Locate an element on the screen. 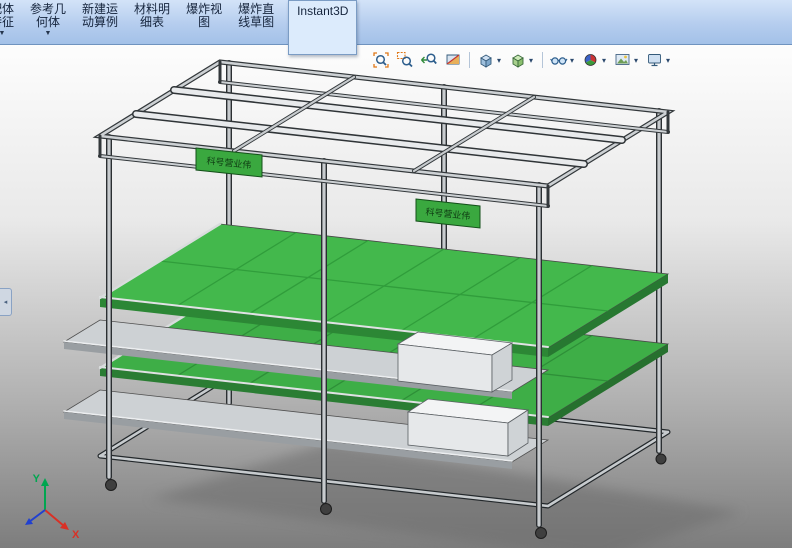 The width and height of the screenshot is (792, 548). triad-y-label: Y is located at coordinates (37, 479).